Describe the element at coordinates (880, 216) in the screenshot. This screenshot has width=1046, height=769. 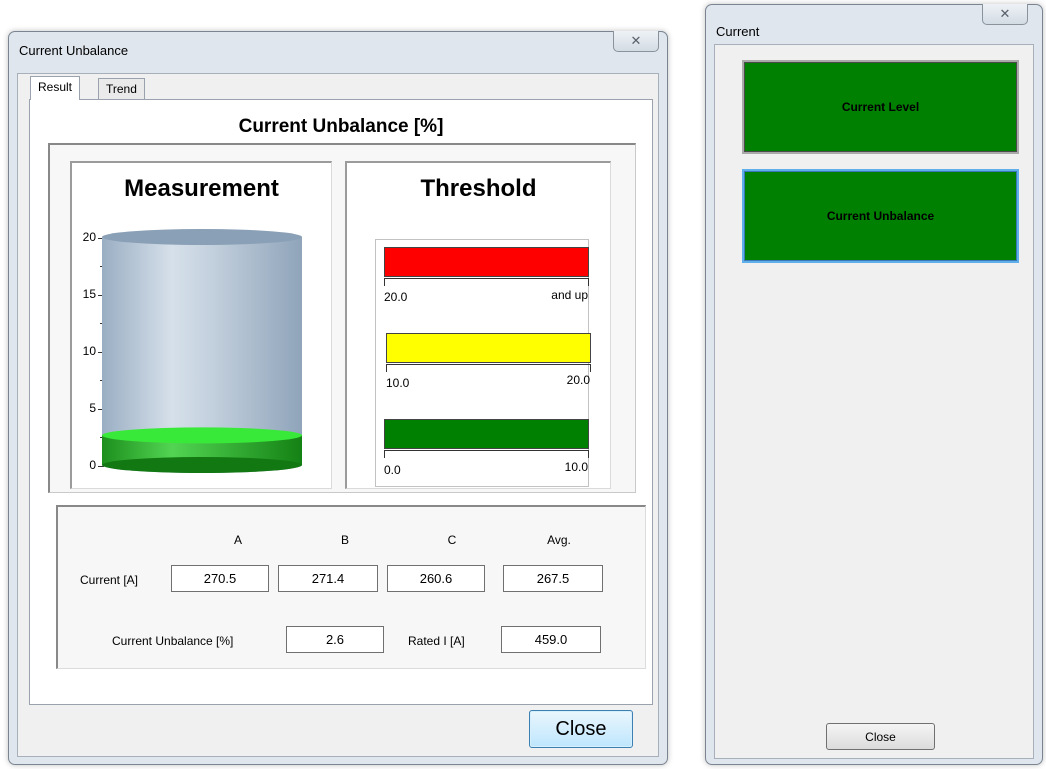
I see `current-unbalance-button: Current Unbalance` at that location.